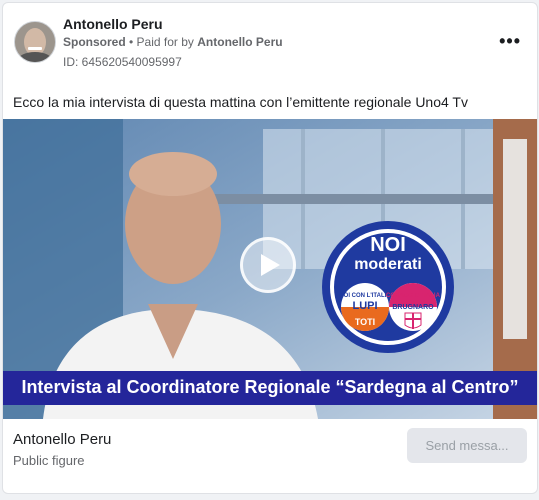  What do you see at coordinates (388, 245) in the screenshot?
I see `logo-noi: NOI` at bounding box center [388, 245].